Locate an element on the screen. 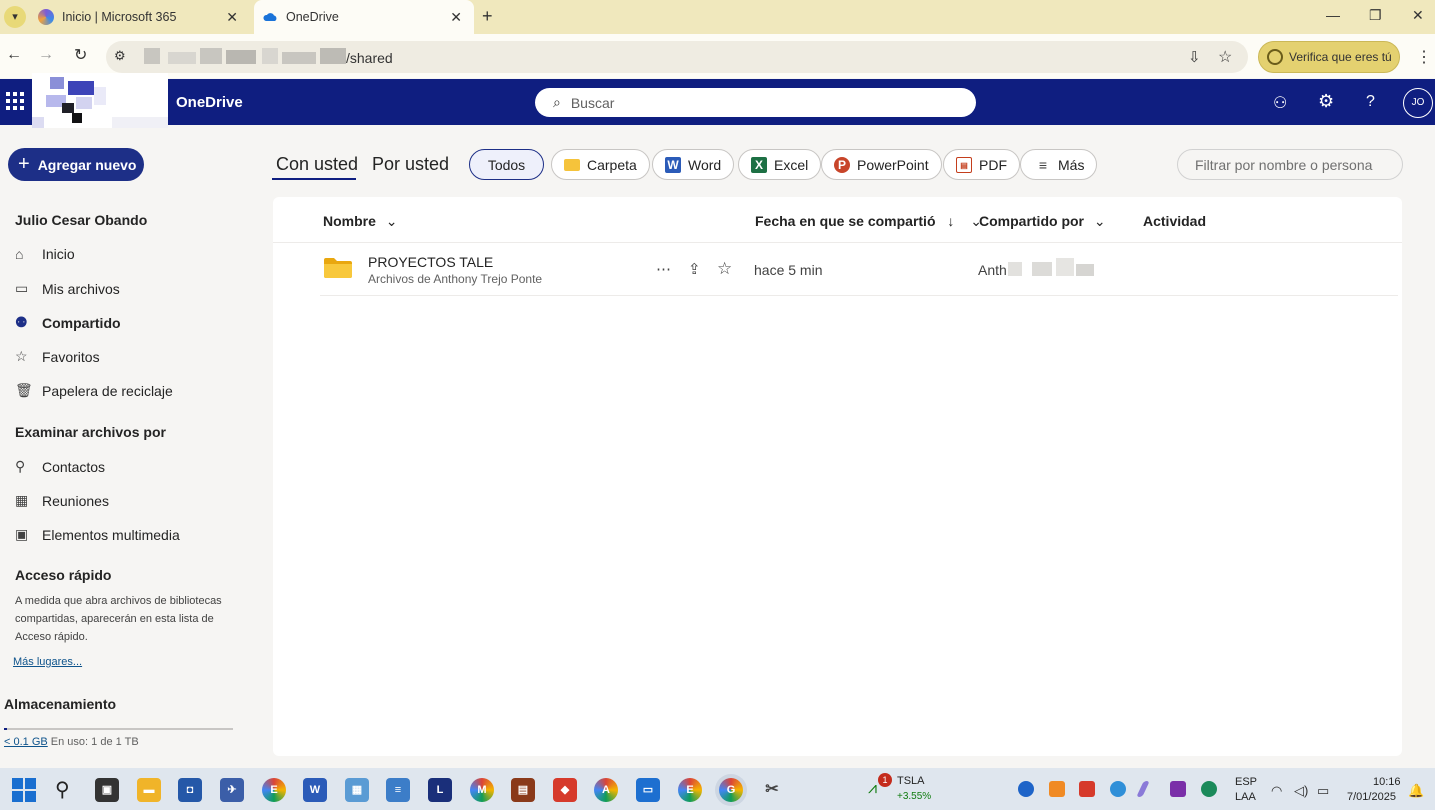  sidebar-item-multimedia: ▣ Elementos multimedia is located at coordinates (97, 534).